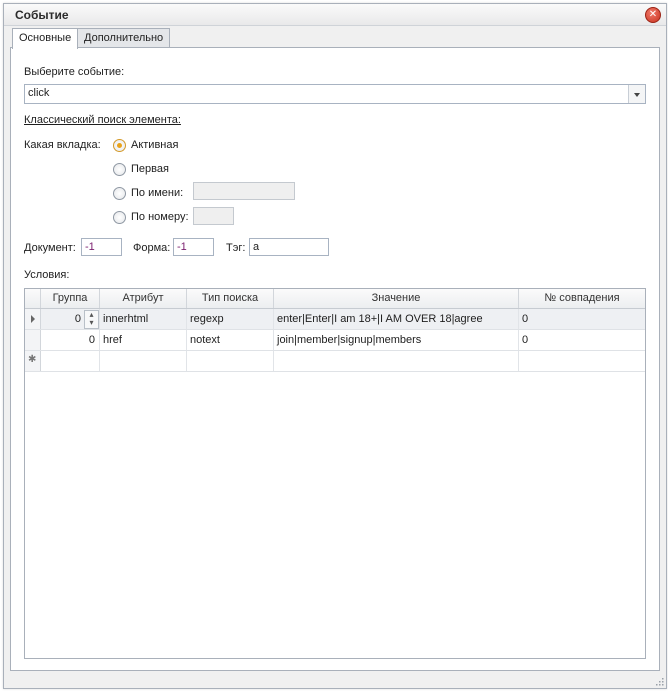  What do you see at coordinates (33, 298) in the screenshot?
I see `header-indicator` at bounding box center [33, 298].